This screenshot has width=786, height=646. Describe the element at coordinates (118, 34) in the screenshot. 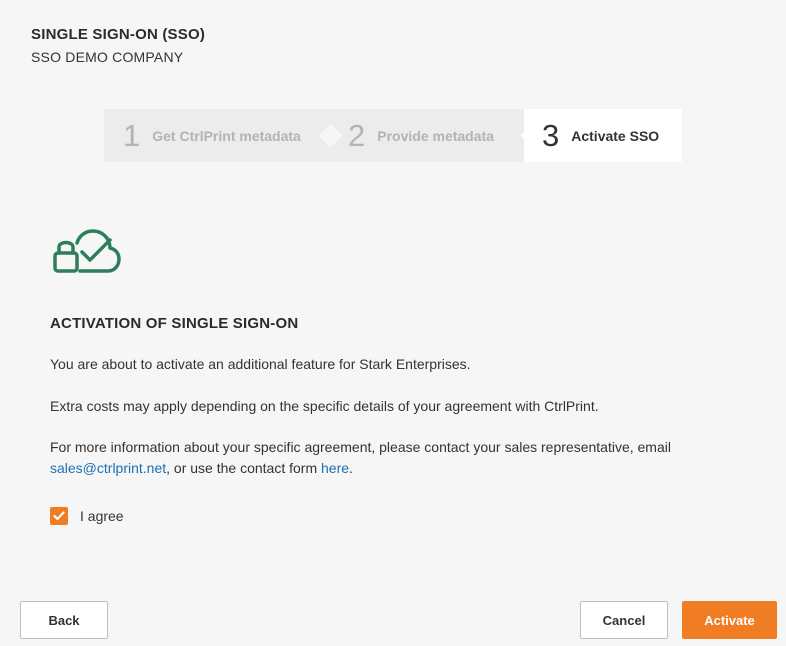

I see `page-title: SINGLE SIGN-ON (SSO)` at that location.